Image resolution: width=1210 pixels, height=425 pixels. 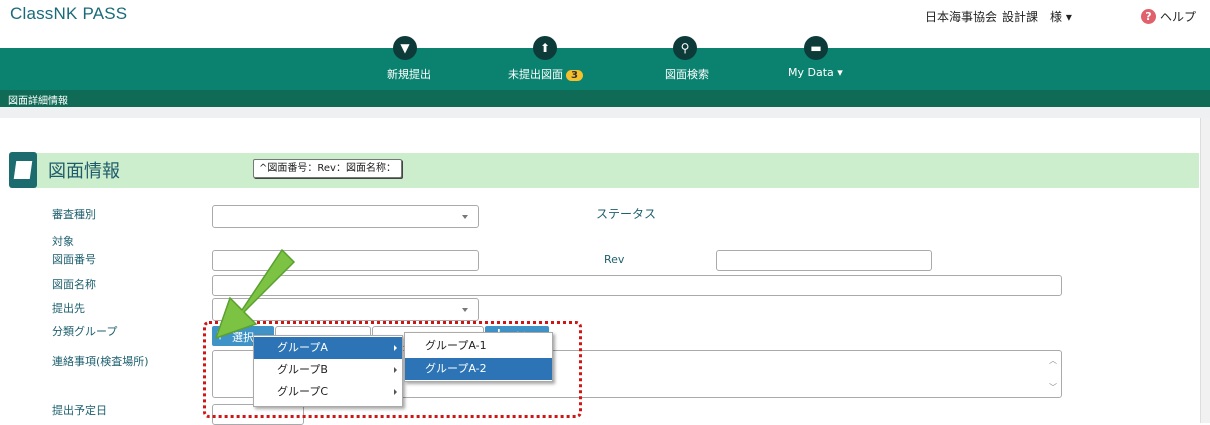 What do you see at coordinates (626, 214) in the screenshot?
I see `status-label: ステータス` at bounding box center [626, 214].